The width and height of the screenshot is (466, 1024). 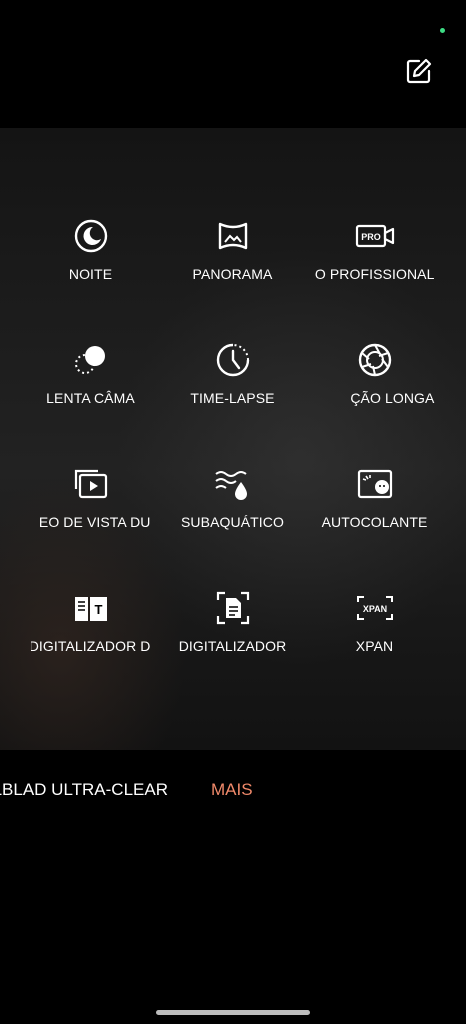 I want to click on mode-label: O PROFISSIONAL, so click(x=374, y=274).